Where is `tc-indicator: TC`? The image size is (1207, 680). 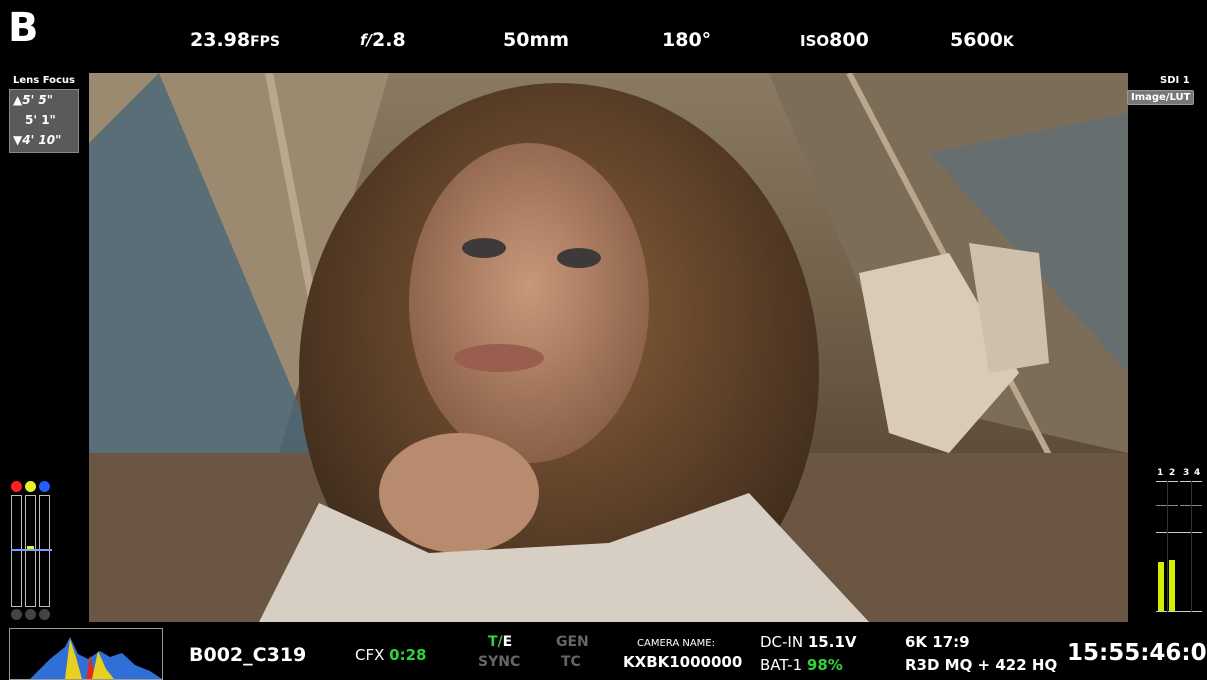
tc-indicator: TC is located at coordinates (571, 662).